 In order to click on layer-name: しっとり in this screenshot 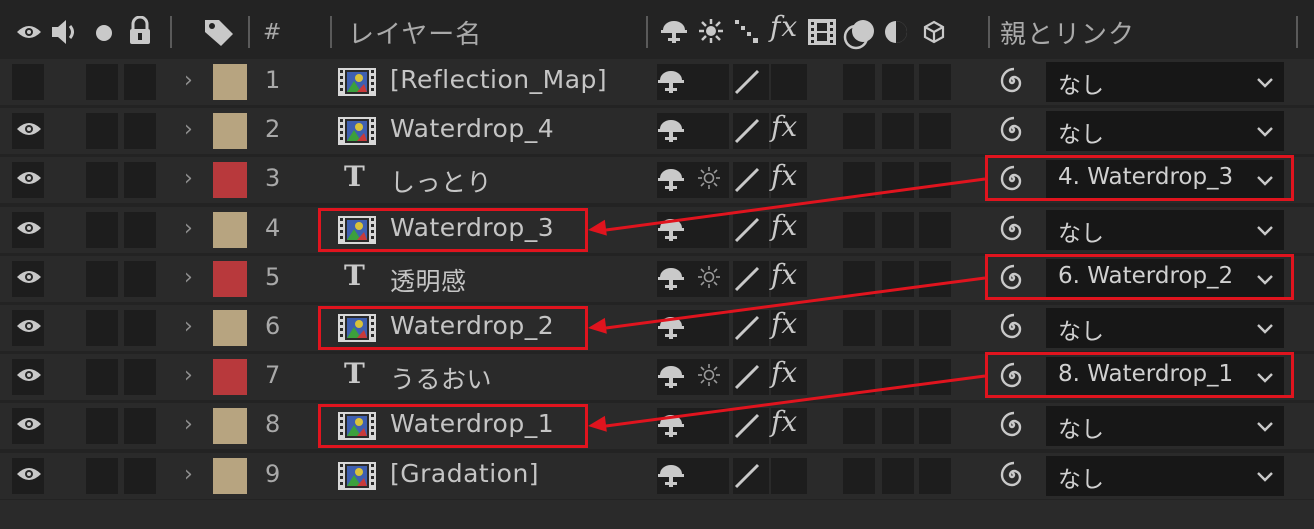, I will do `click(441, 181)`.